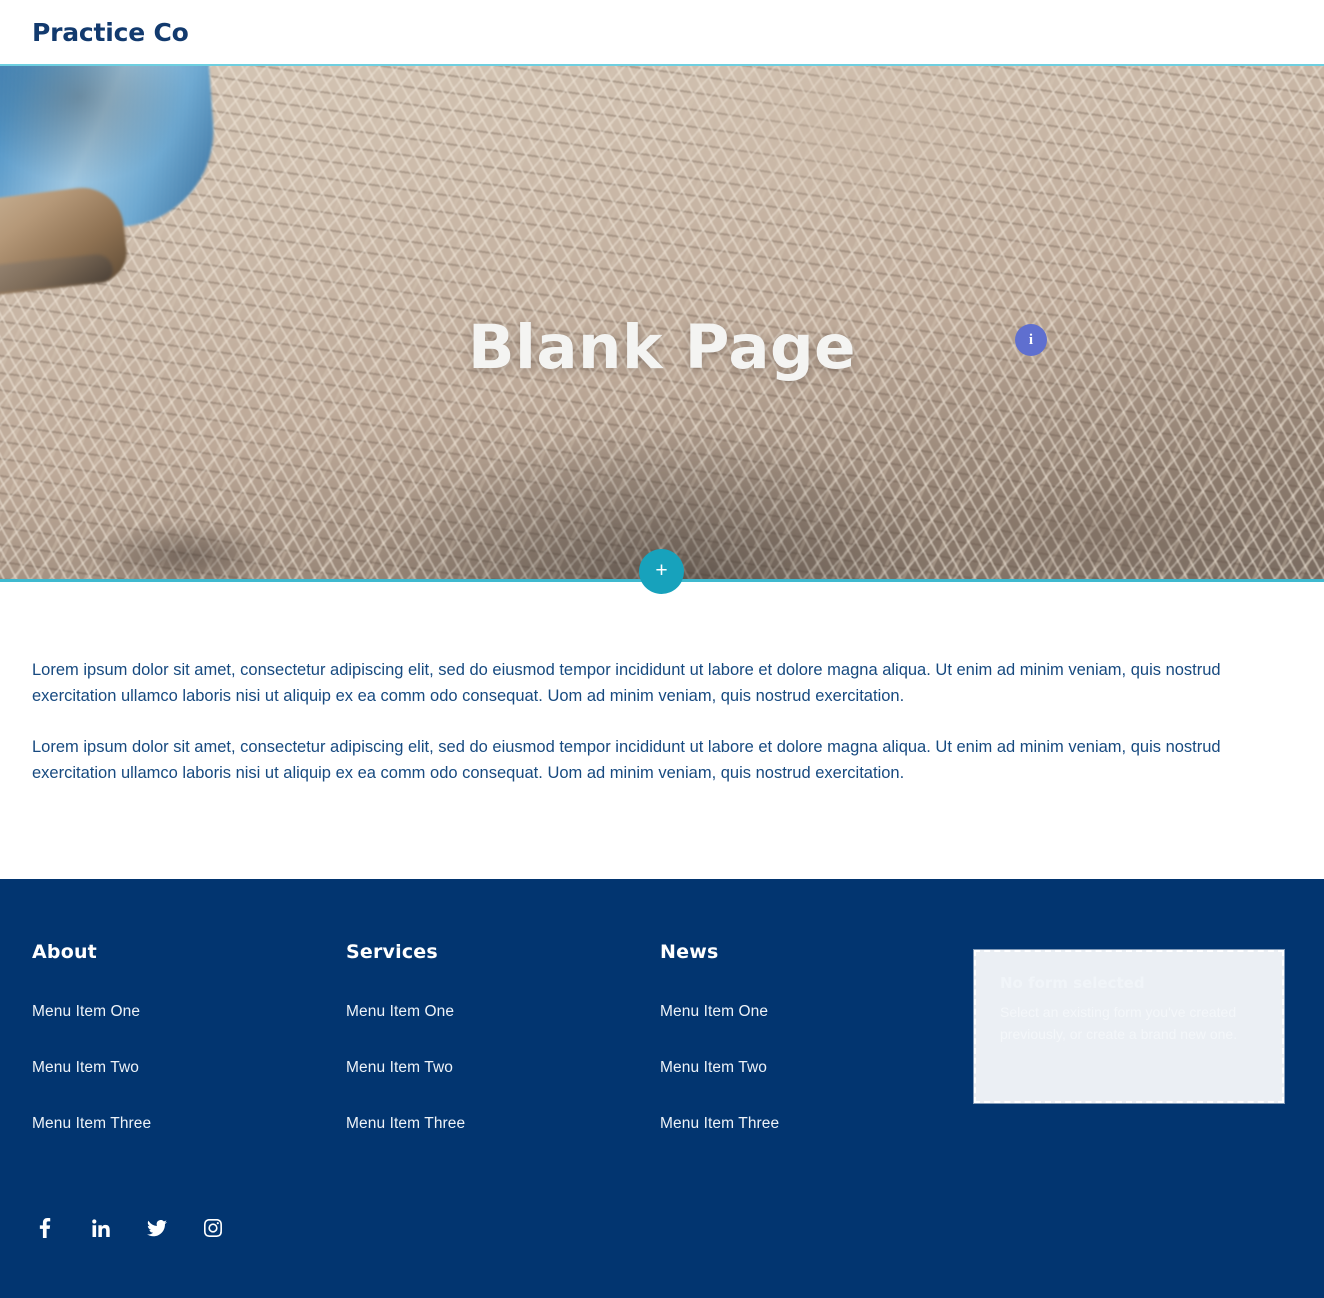 The height and width of the screenshot is (1298, 1324). Describe the element at coordinates (64, 952) in the screenshot. I see `footer-column-title: About` at that location.